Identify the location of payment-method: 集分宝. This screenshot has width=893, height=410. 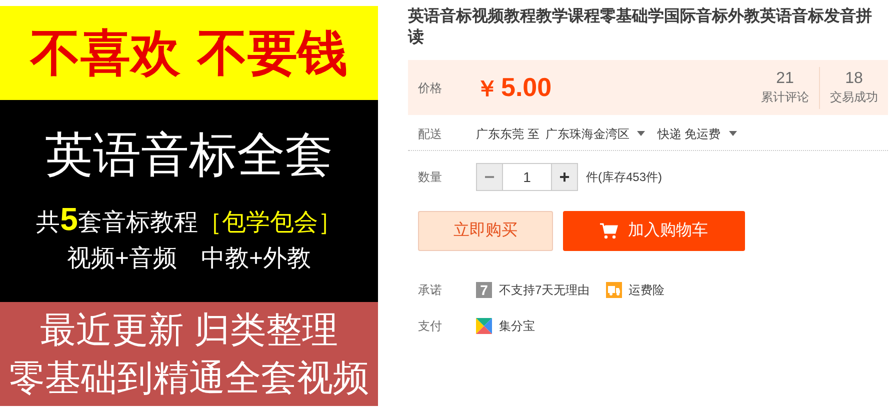
(517, 326).